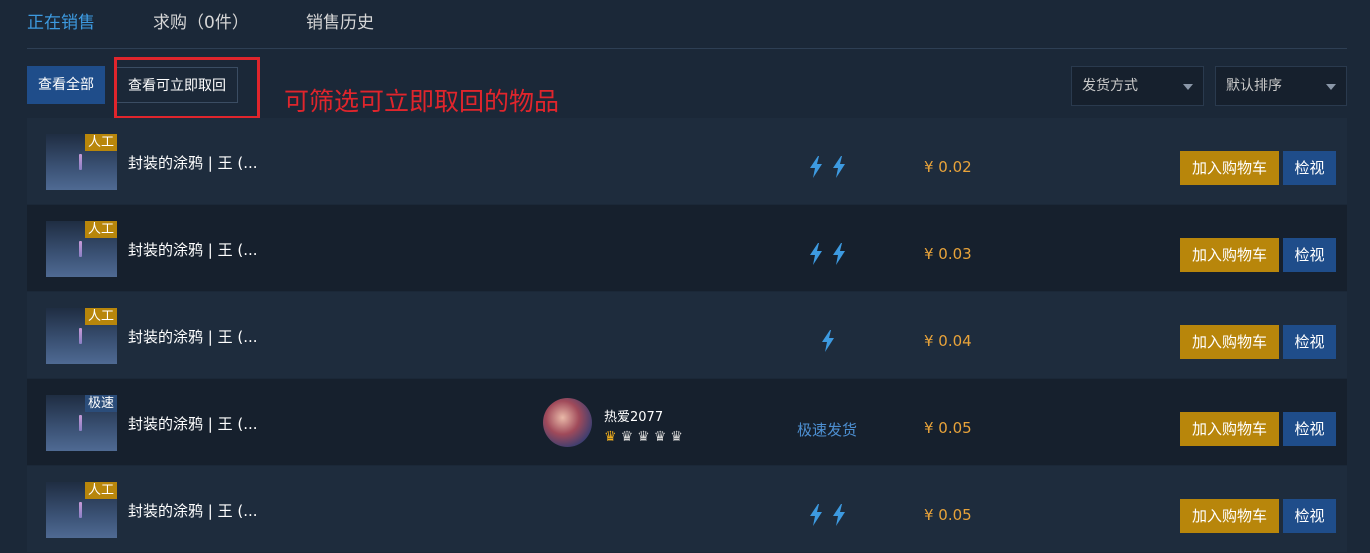 This screenshot has height=553, width=1370. What do you see at coordinates (612, 437) in the screenshot?
I see `gold-crown-icon: ♛` at bounding box center [612, 437].